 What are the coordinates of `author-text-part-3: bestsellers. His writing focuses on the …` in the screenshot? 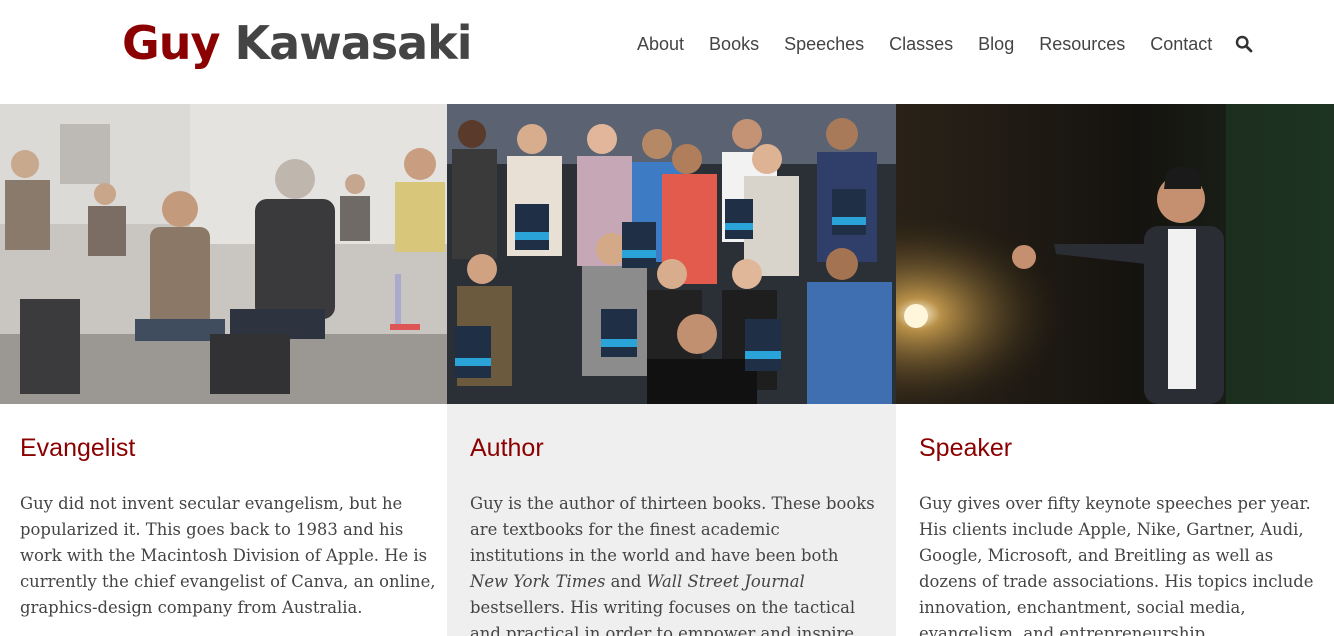 It's located at (665, 617).